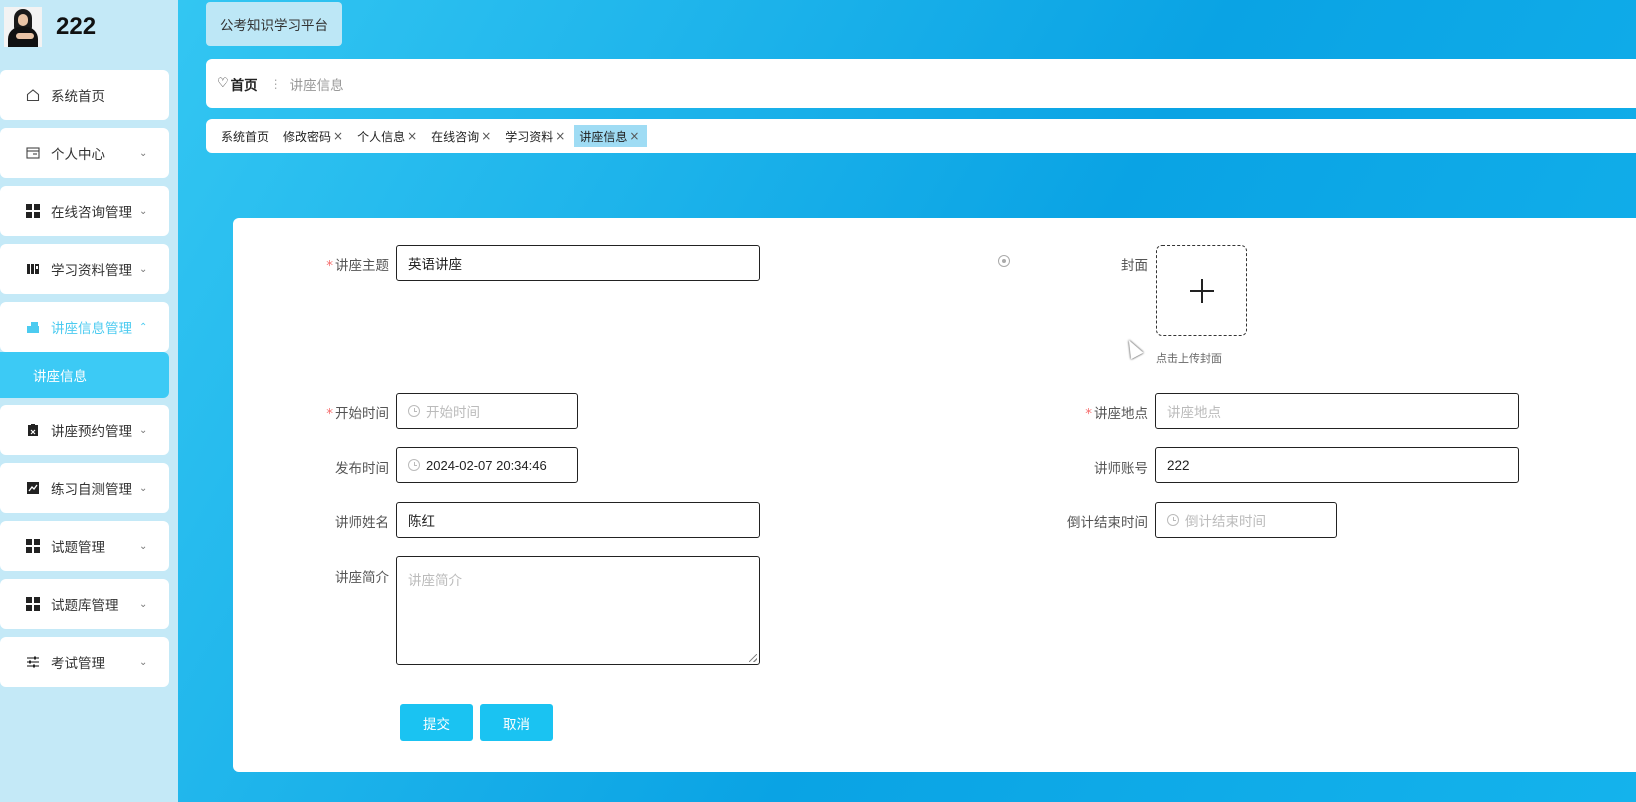  I want to click on chevron-up-icon: ⌃, so click(143, 327).